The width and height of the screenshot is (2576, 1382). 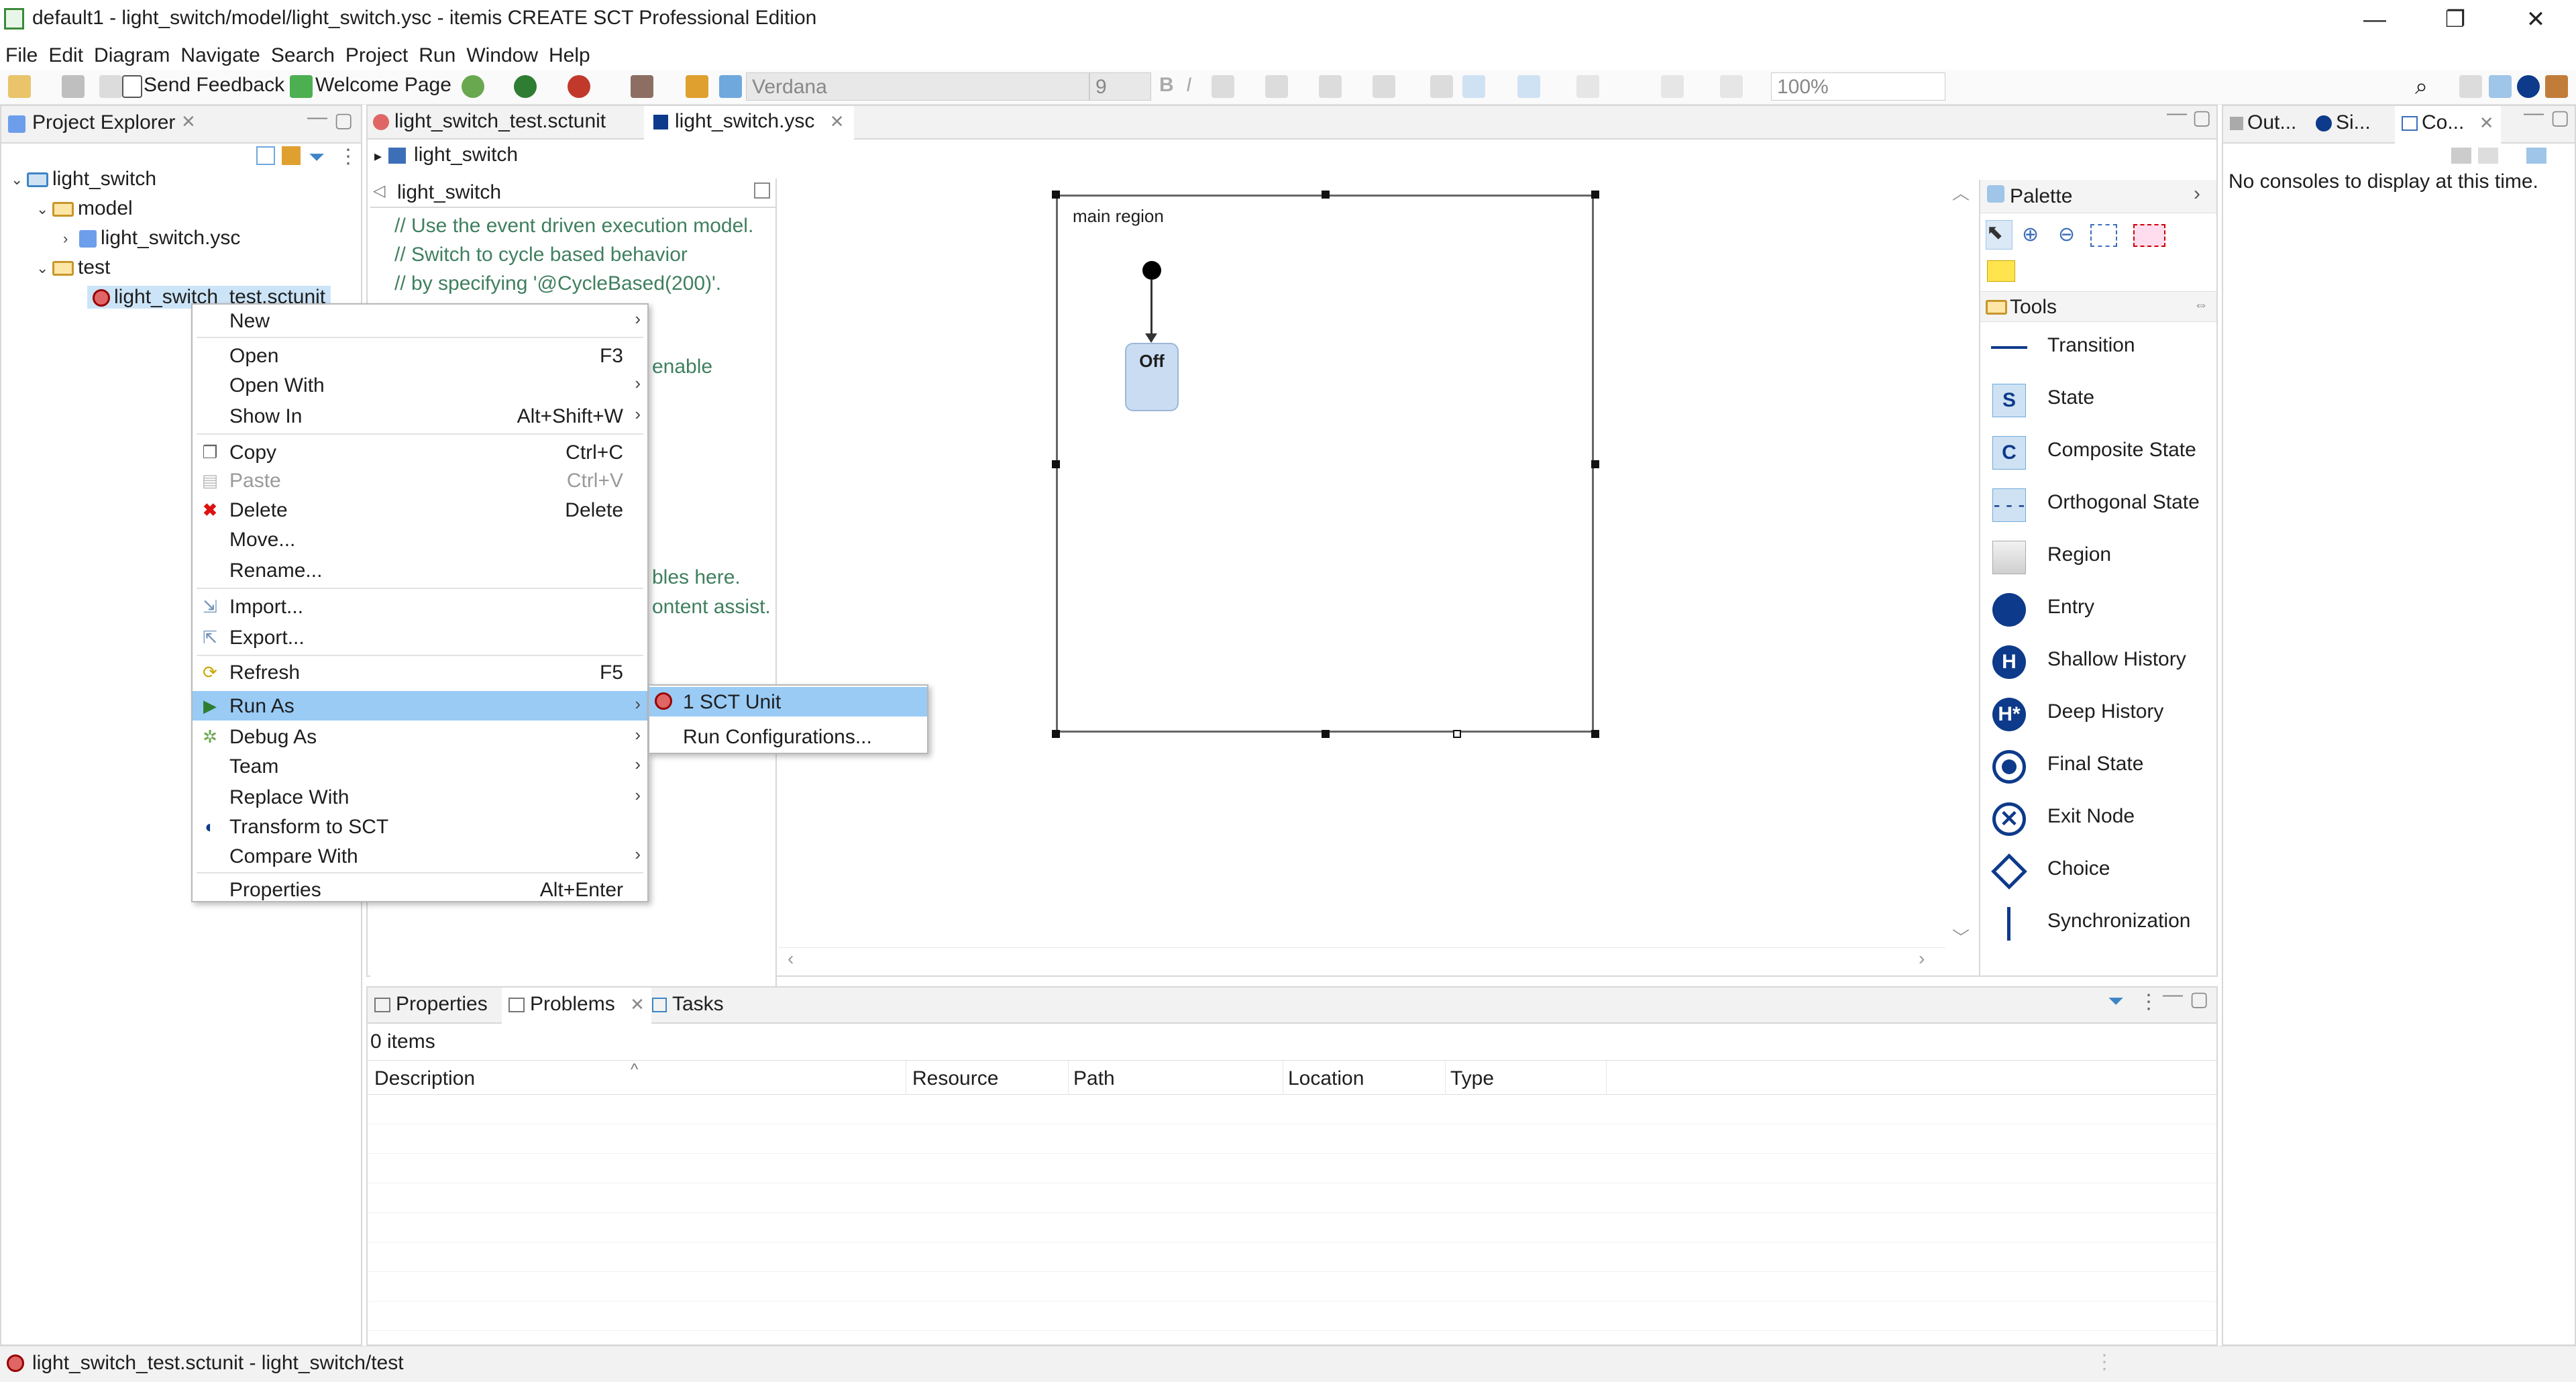 What do you see at coordinates (1151, 310) in the screenshot?
I see `entry-transition` at bounding box center [1151, 310].